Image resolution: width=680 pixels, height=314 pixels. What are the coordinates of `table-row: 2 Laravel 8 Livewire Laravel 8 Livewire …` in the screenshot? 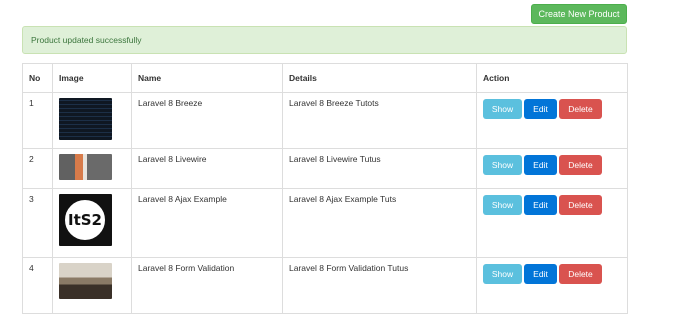 It's located at (325, 168).